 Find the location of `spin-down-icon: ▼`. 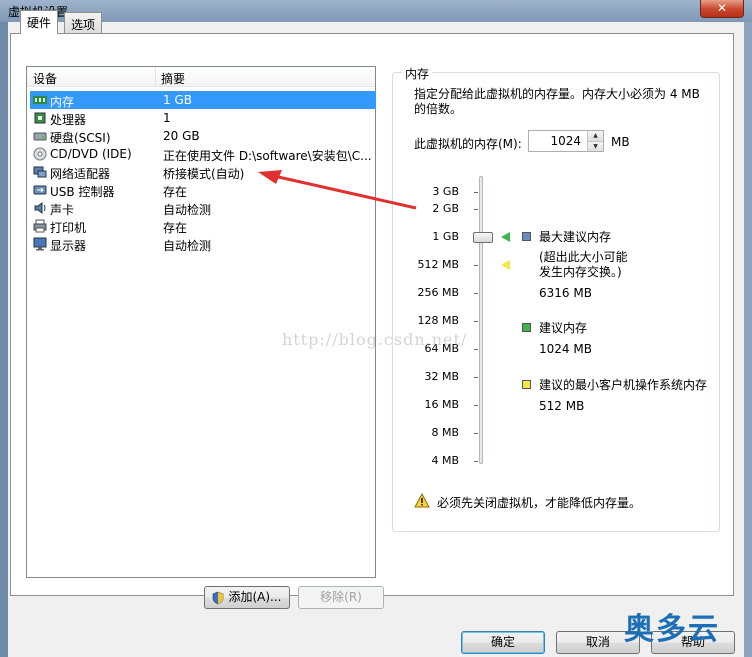

spin-down-icon: ▼ is located at coordinates (595, 146).